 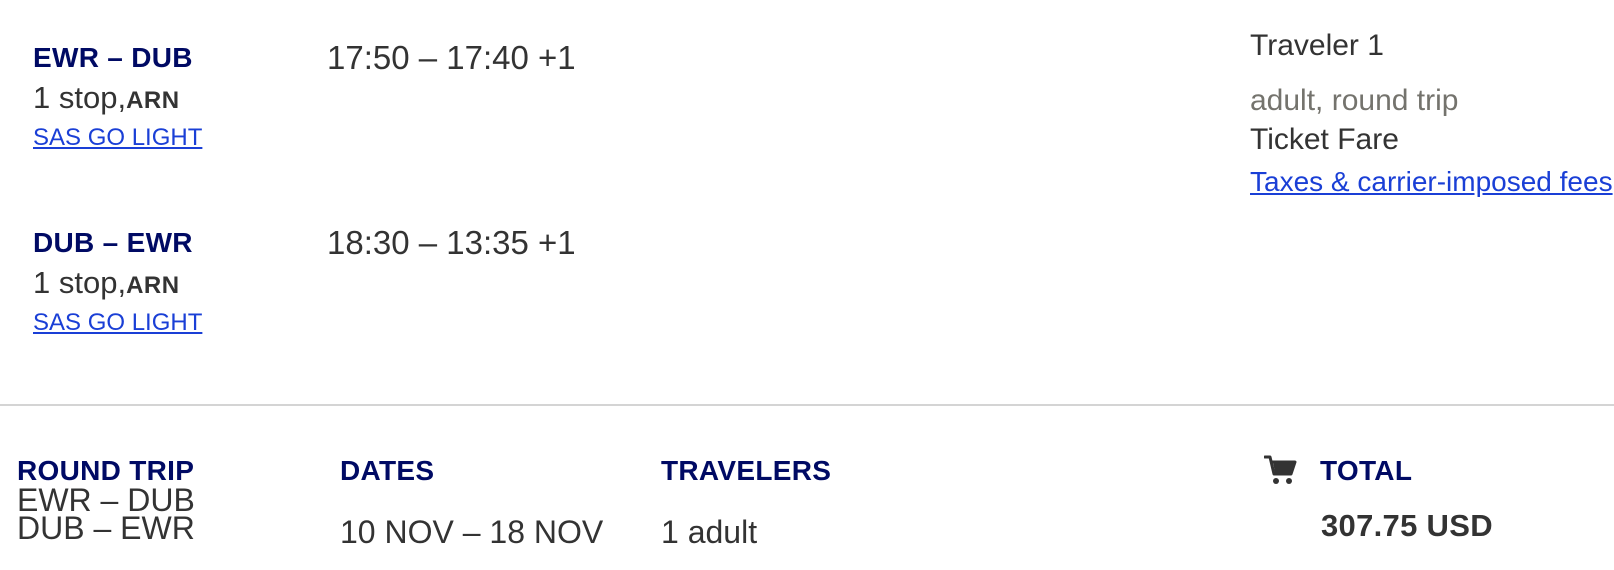 What do you see at coordinates (113, 57) in the screenshot?
I see `flight-route-outbound: EWR – DUB` at bounding box center [113, 57].